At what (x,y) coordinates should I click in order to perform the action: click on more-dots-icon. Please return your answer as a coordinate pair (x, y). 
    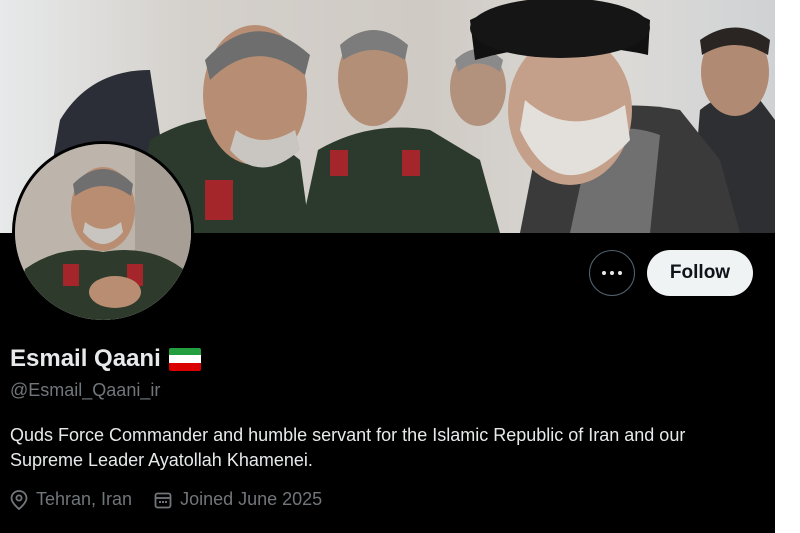
    Looking at the image, I should click on (612, 273).